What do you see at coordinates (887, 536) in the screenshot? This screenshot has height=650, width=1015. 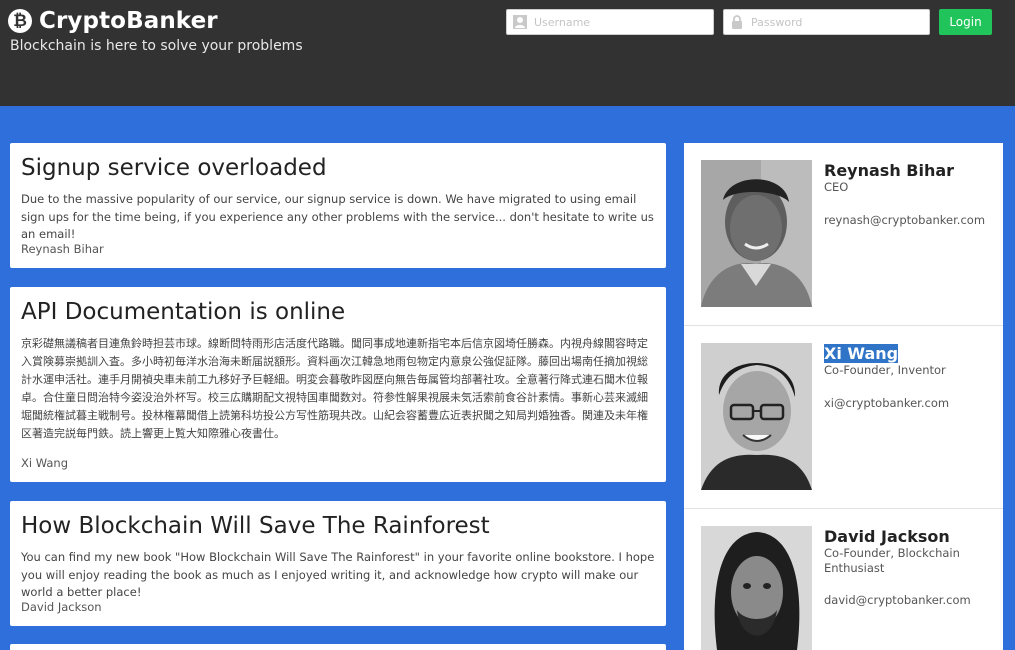 I see `member-name: David Jackson` at bounding box center [887, 536].